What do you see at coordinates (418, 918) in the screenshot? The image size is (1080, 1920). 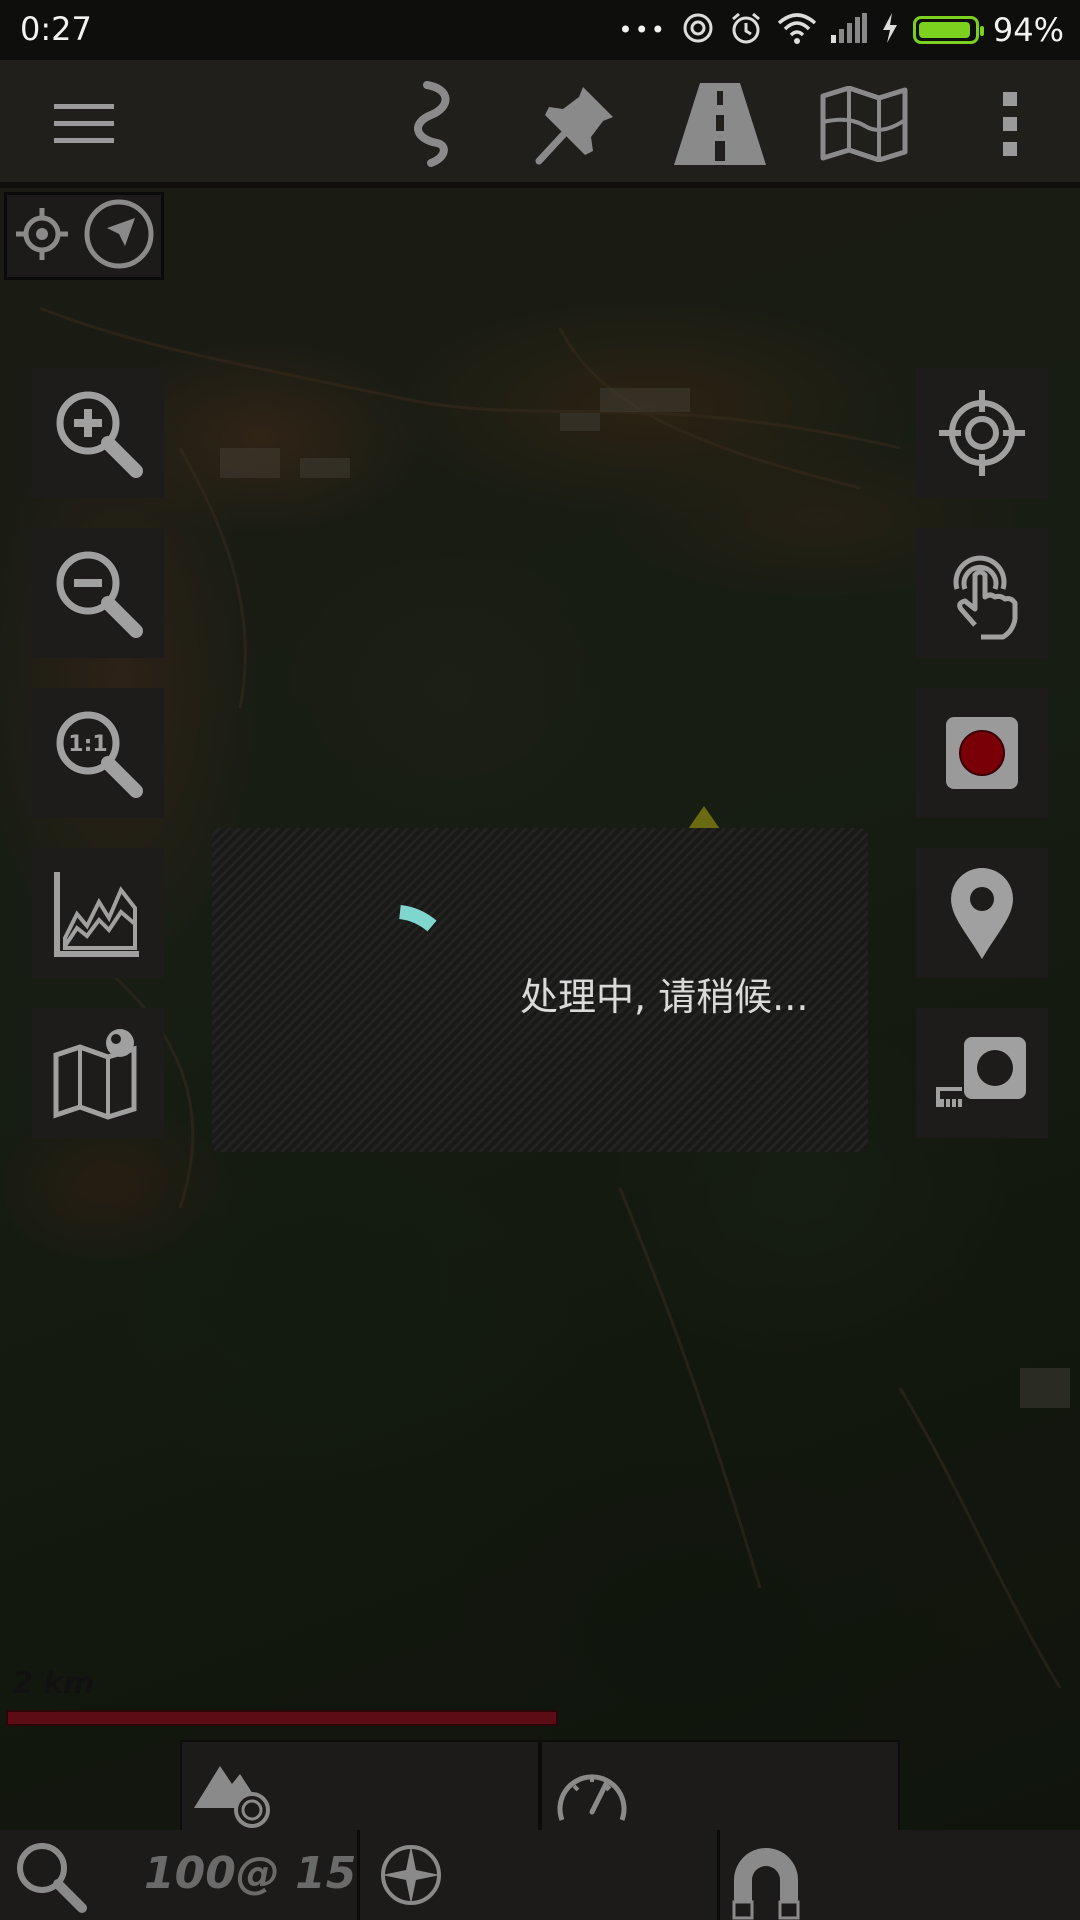 I see `loading-spinner-icon` at bounding box center [418, 918].